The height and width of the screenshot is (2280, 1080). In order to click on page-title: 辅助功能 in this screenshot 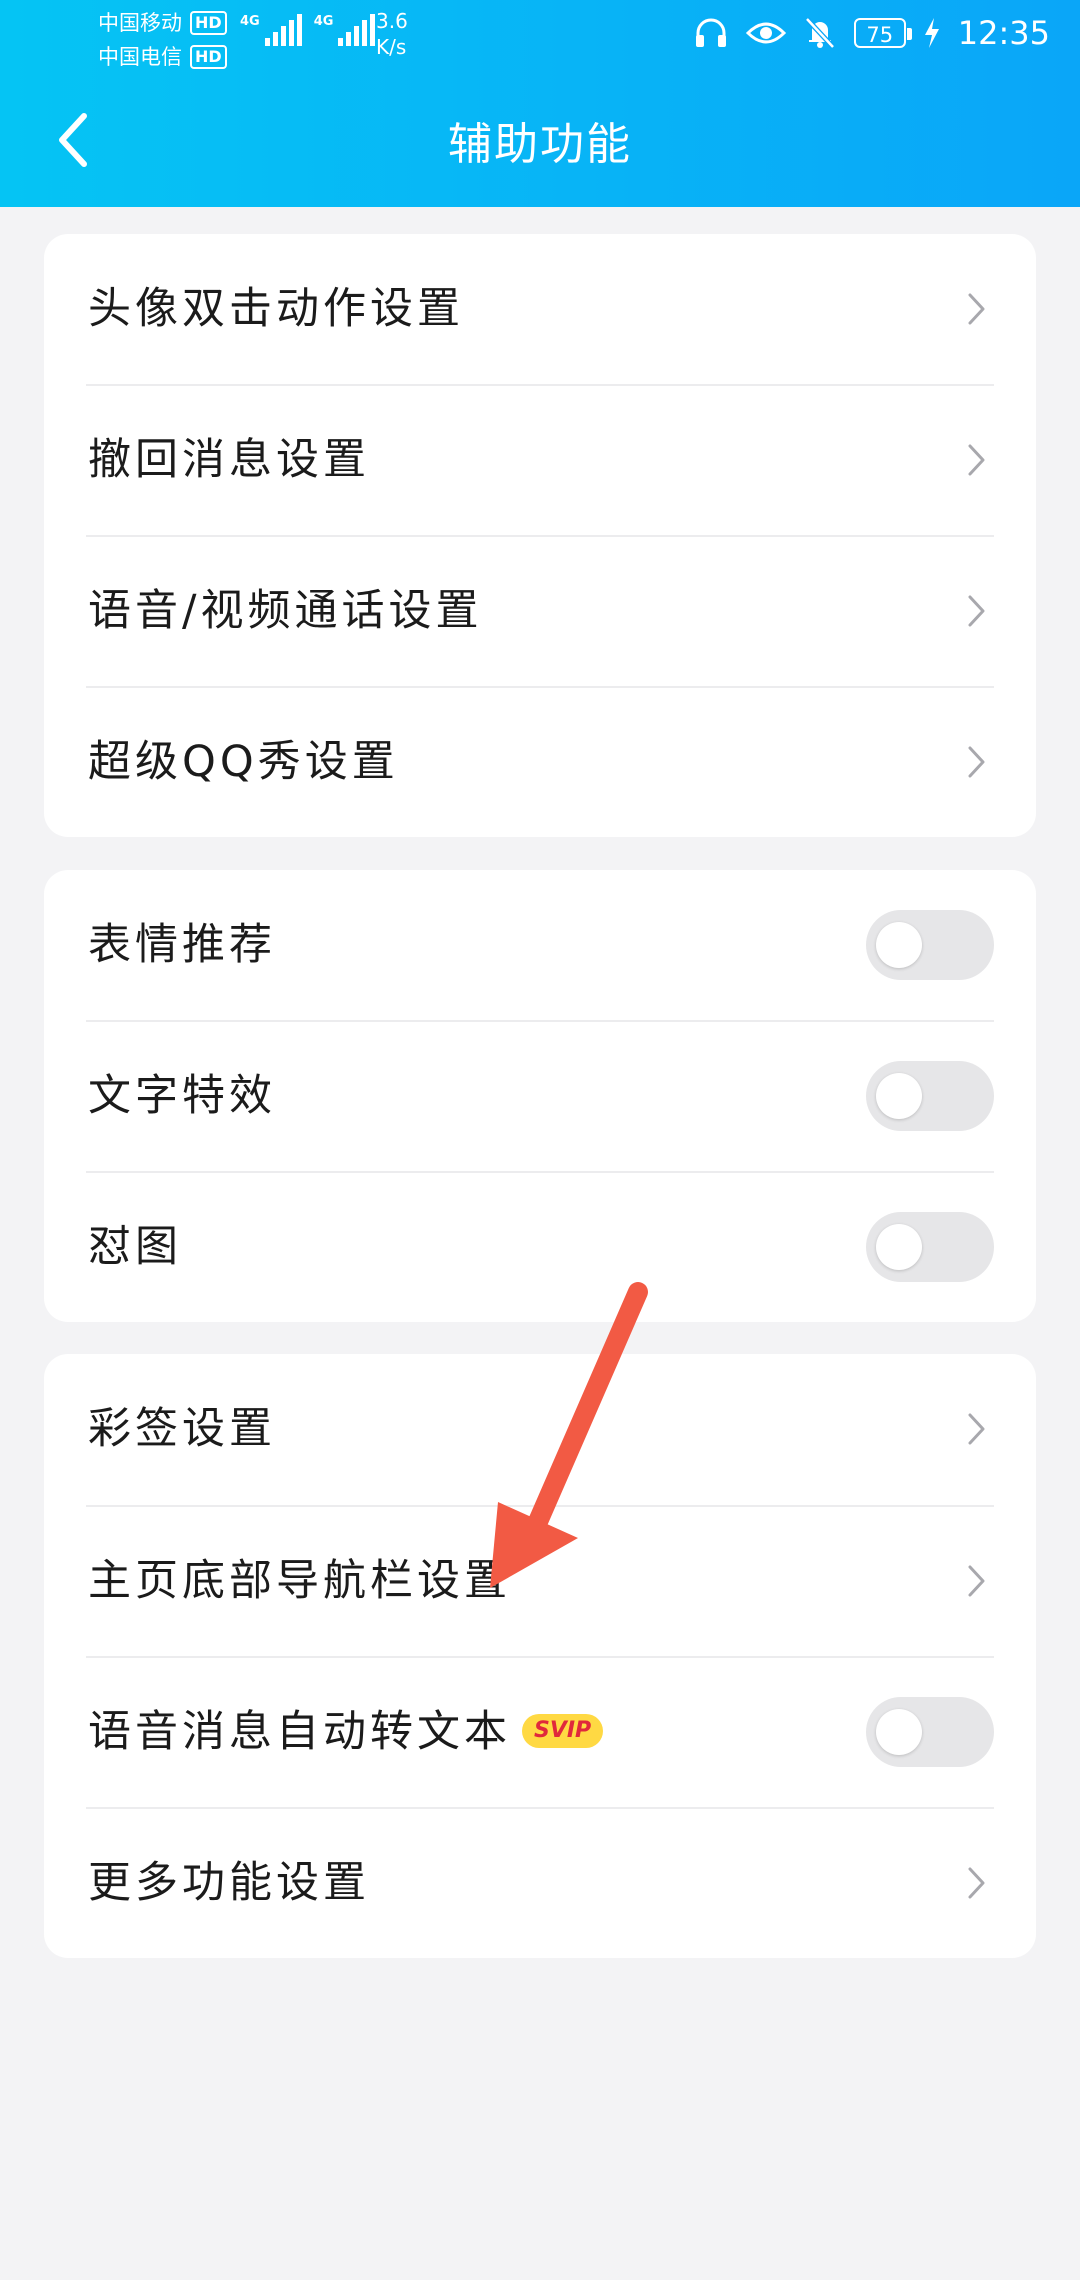, I will do `click(540, 144)`.